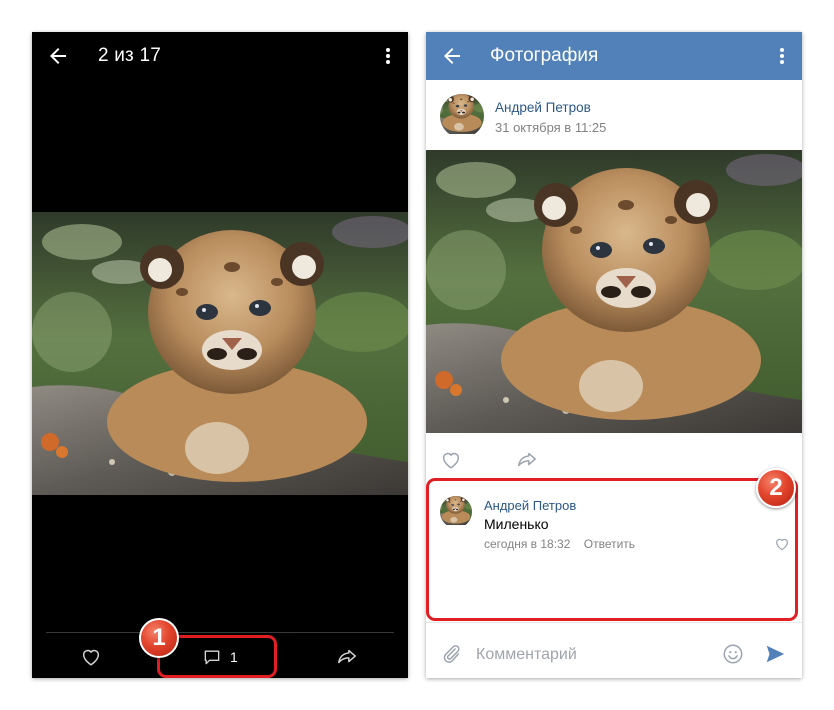 The width and height of the screenshot is (834, 710). Describe the element at coordinates (612, 549) in the screenshot. I see `highlight-box-comment-area` at that location.